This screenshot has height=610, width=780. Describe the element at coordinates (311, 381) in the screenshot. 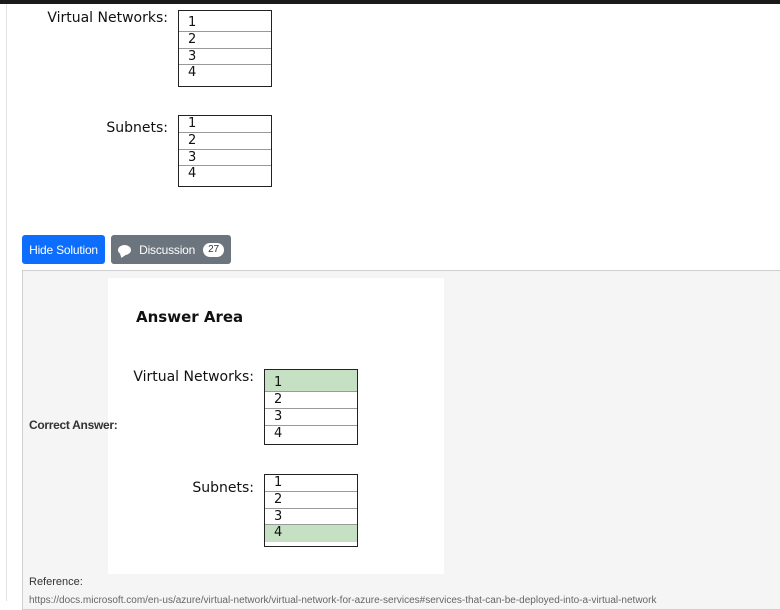

I see `answer-vnet-option-selected: 1` at that location.